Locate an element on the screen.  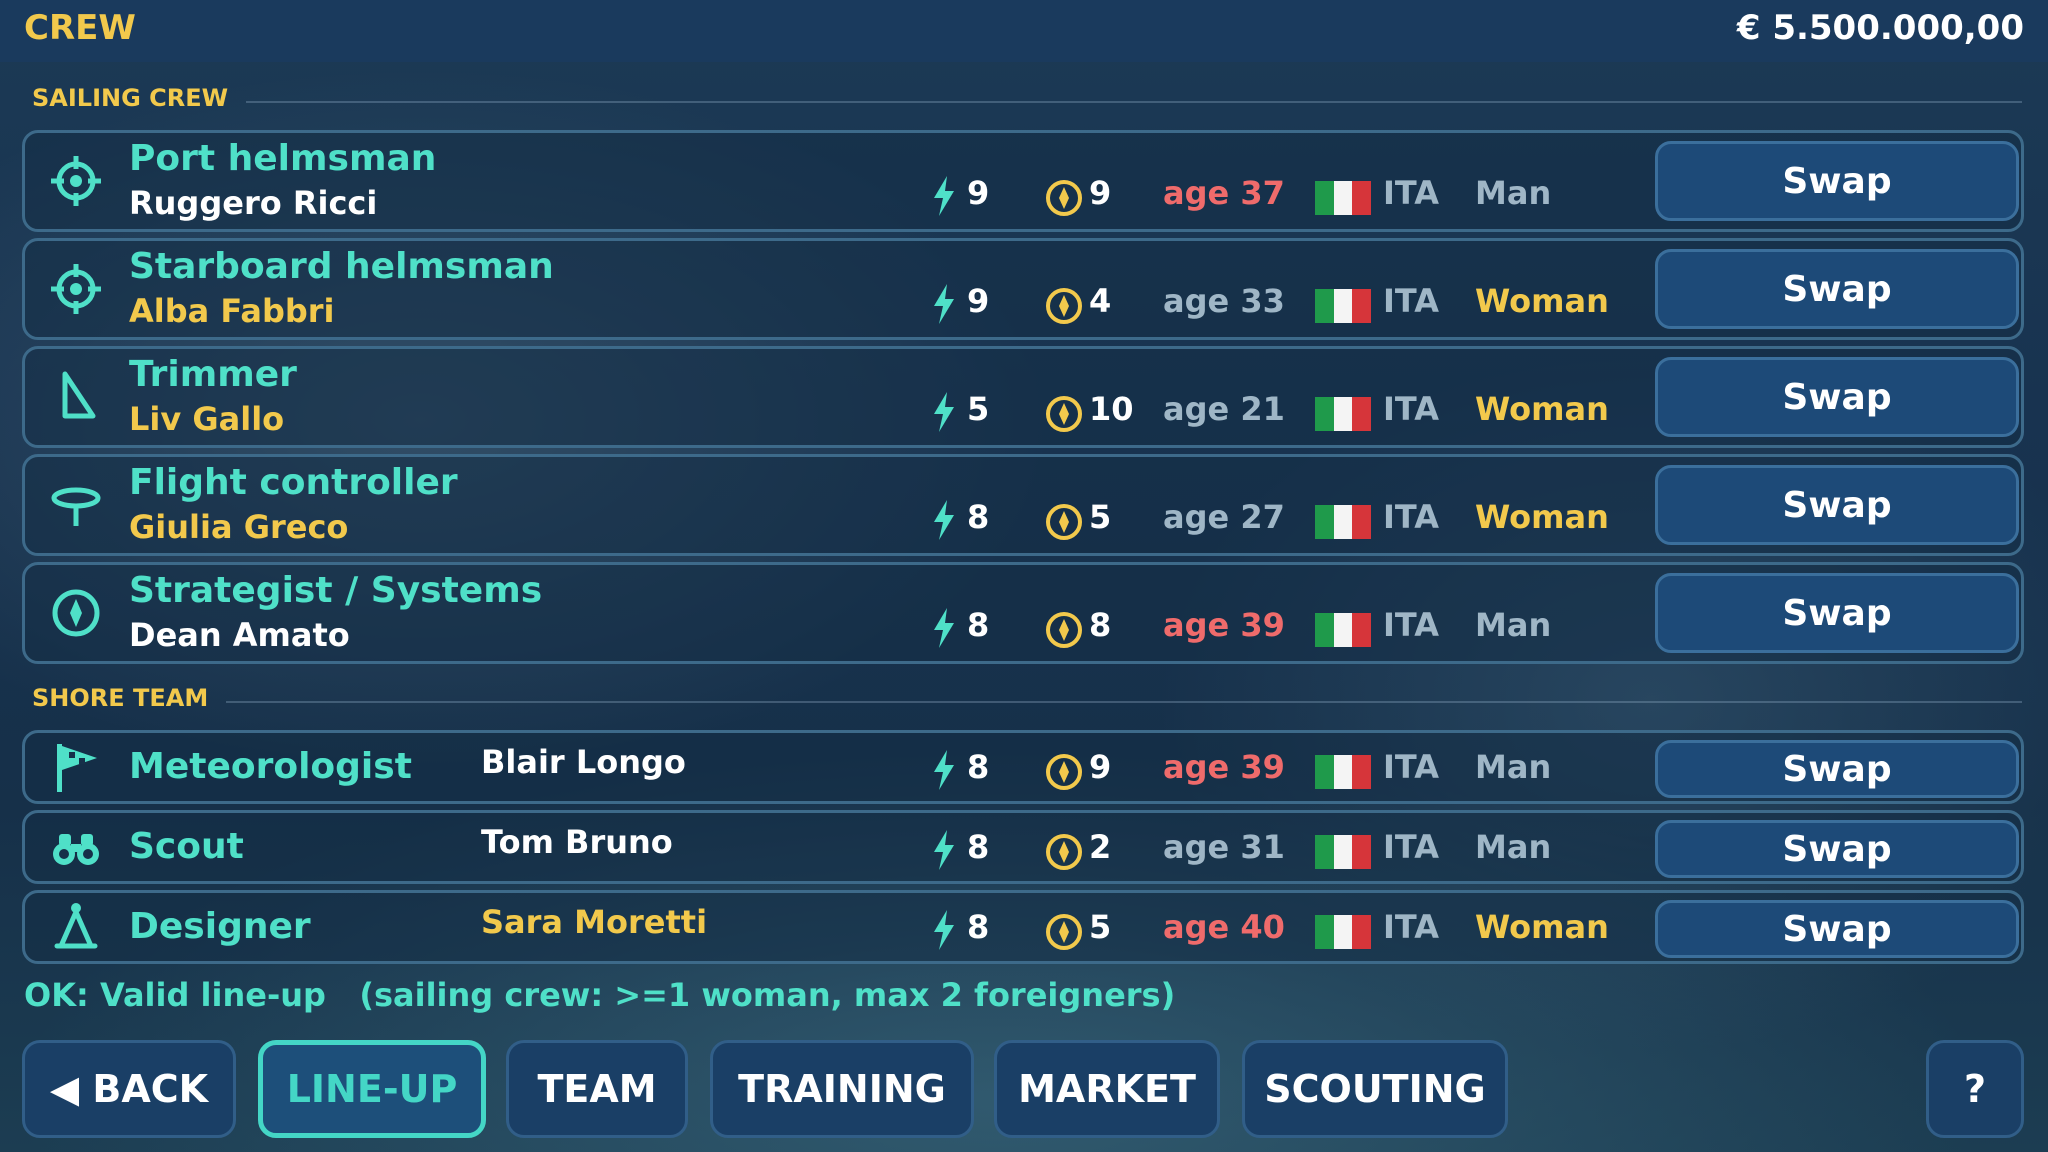
role-label: Trimmer is located at coordinates (213, 374).